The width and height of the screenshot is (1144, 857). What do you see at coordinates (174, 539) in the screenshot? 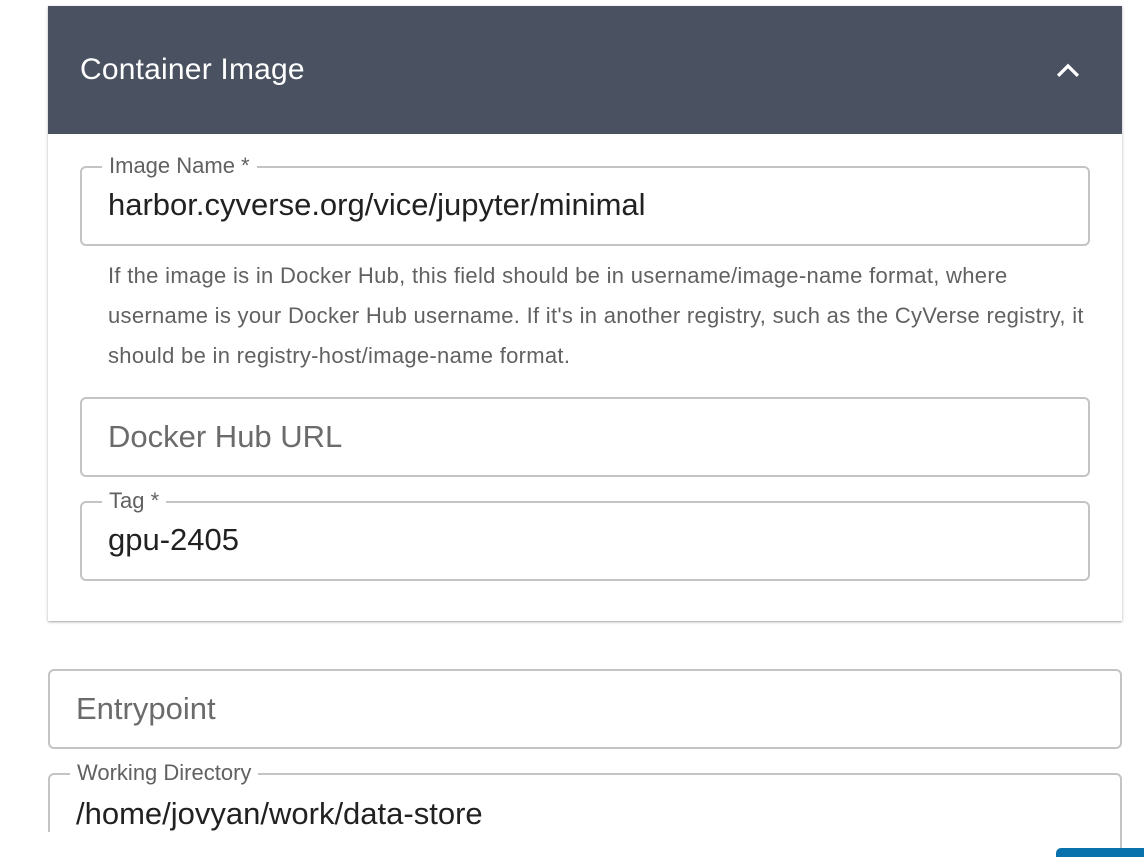
I see `tag-value: gpu-2405` at bounding box center [174, 539].